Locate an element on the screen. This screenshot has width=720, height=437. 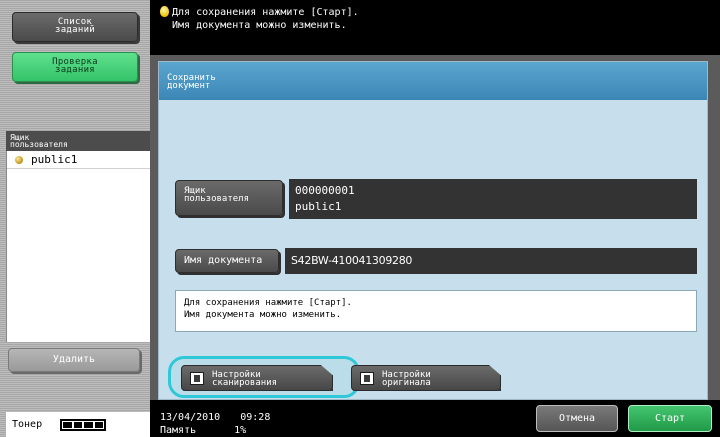
date-time: 13/04/2010 09:28 is located at coordinates (215, 417).